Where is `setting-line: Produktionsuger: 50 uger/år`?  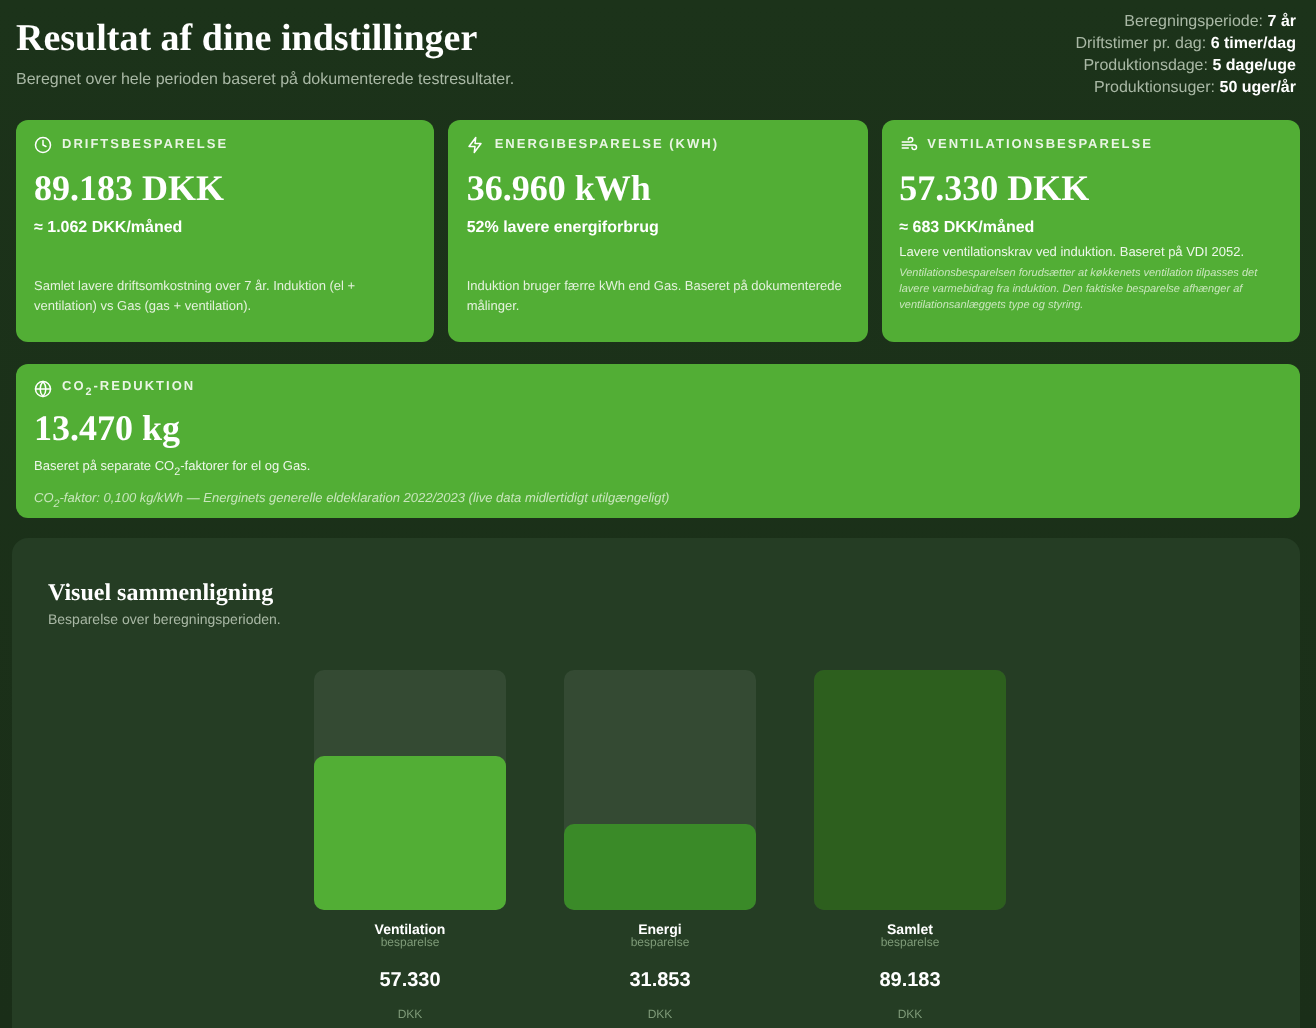
setting-line: Produktionsuger: 50 uger/år is located at coordinates (1195, 88).